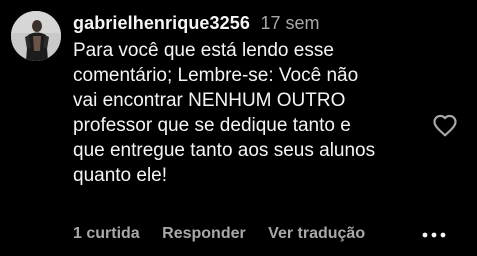  I want to click on user-avatar, so click(36, 36).